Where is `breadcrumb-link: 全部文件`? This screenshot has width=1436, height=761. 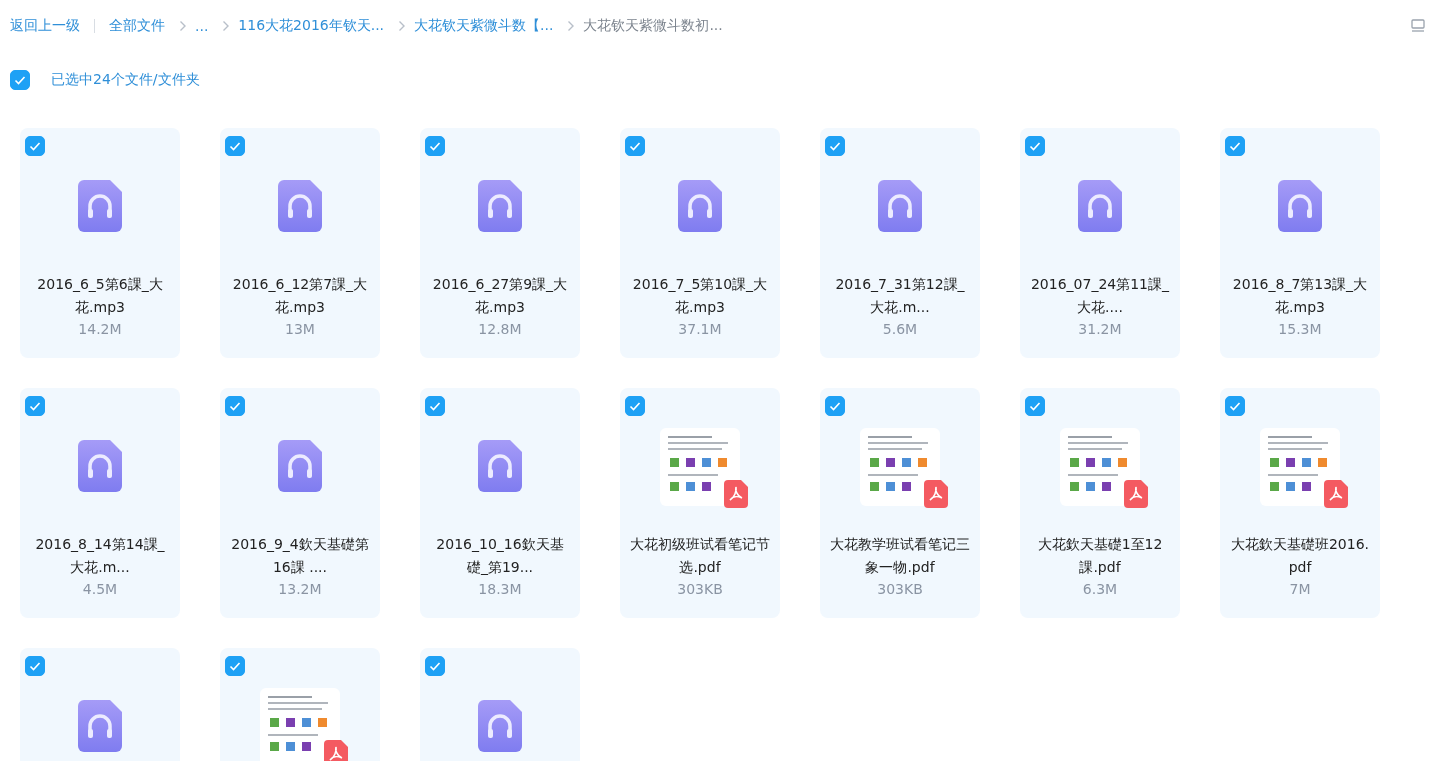 breadcrumb-link: 全部文件 is located at coordinates (137, 26).